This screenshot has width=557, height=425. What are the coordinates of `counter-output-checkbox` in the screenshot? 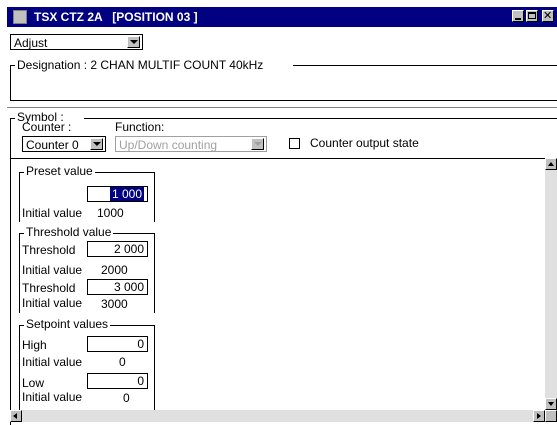 It's located at (294, 143).